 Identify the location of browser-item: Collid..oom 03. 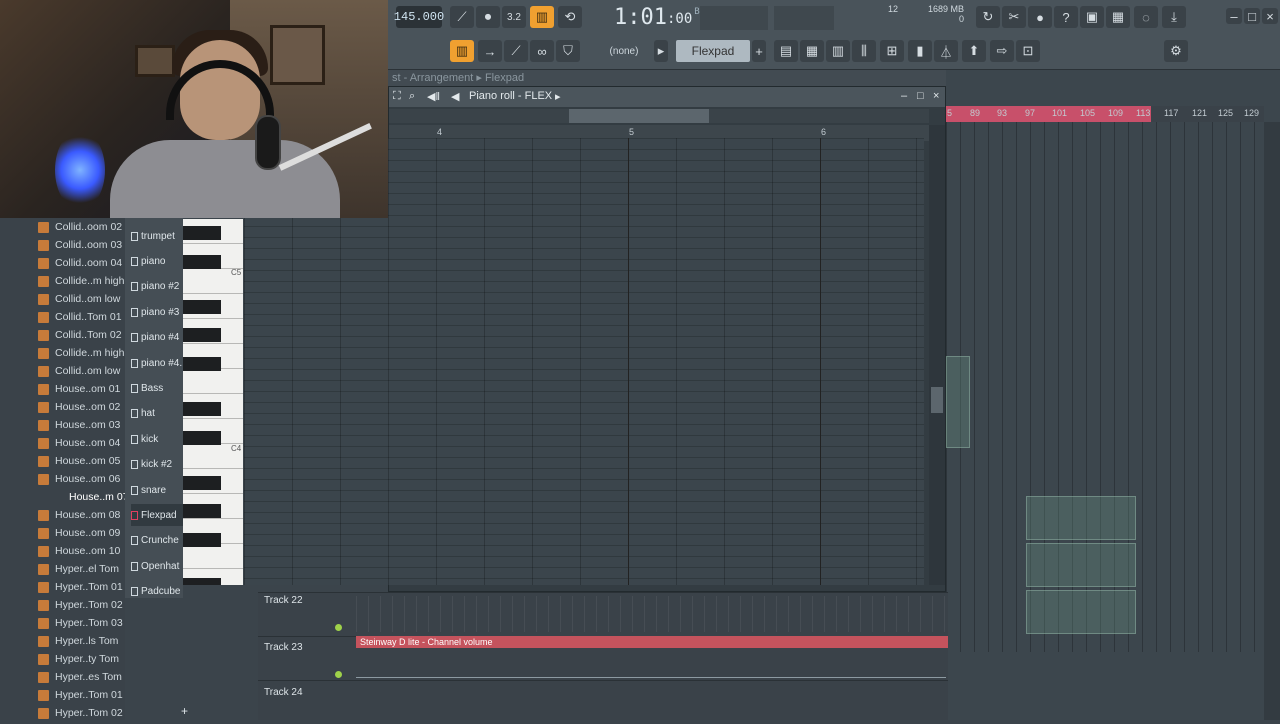
(81, 245).